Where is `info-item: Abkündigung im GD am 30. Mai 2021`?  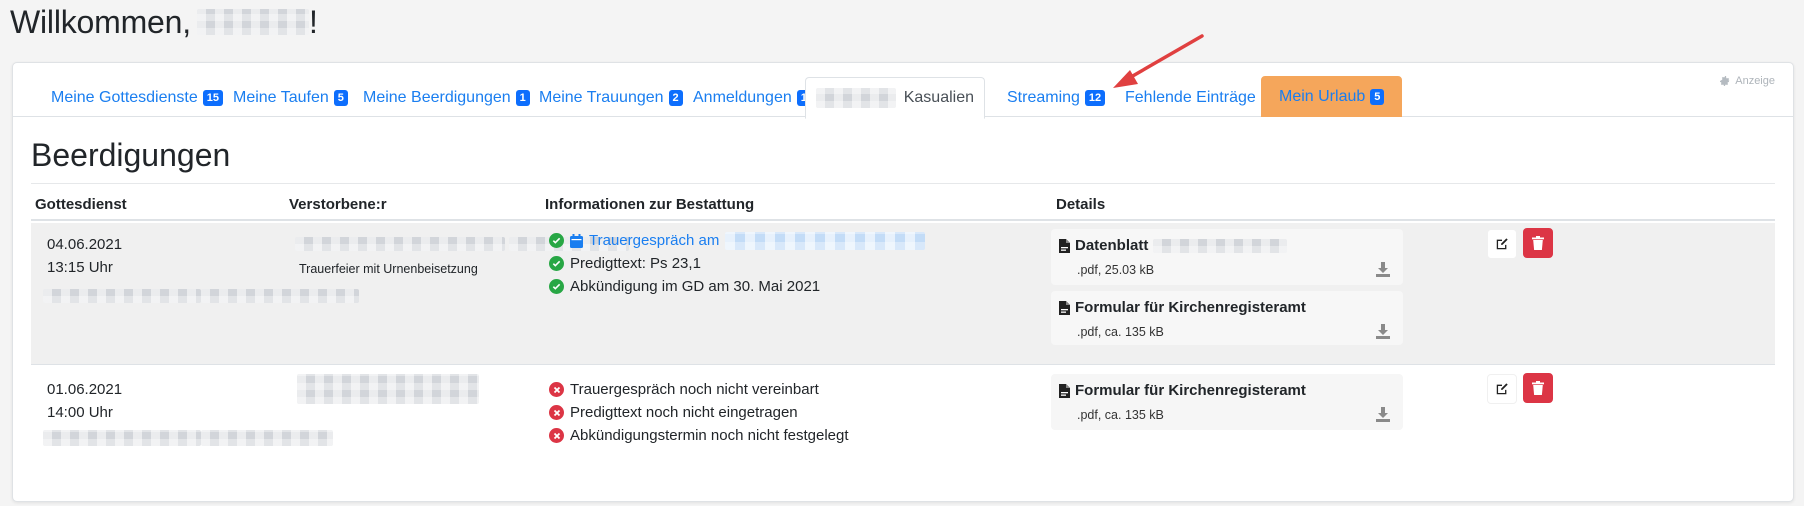
info-item: Abkündigung im GD am 30. Mai 2021 is located at coordinates (737, 286).